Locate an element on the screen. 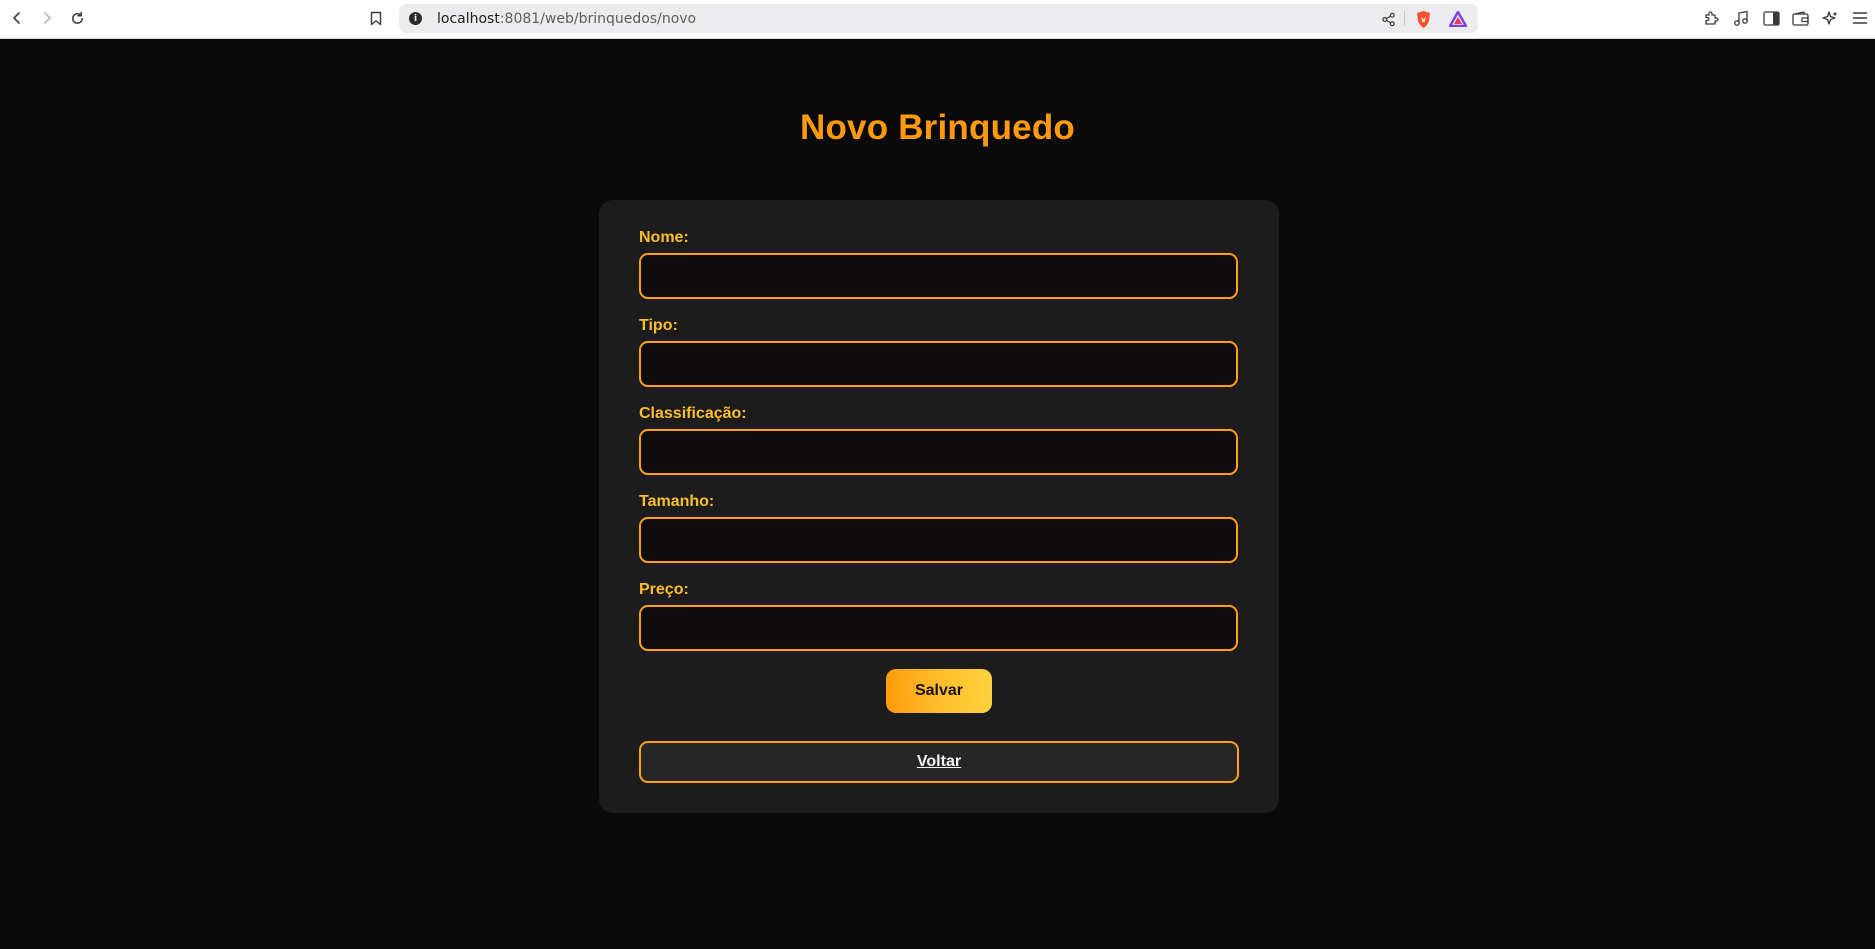 This screenshot has width=1875, height=949. media-icon is located at coordinates (1741, 18).